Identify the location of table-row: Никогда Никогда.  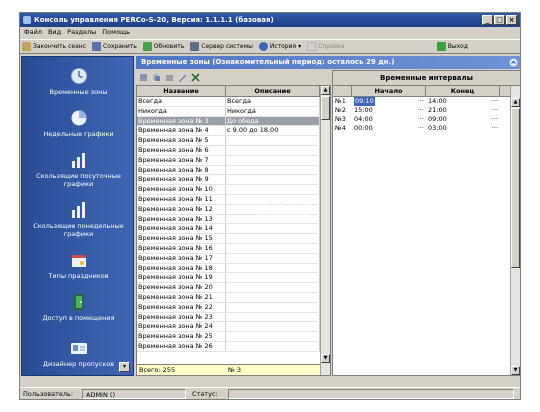
(233, 111).